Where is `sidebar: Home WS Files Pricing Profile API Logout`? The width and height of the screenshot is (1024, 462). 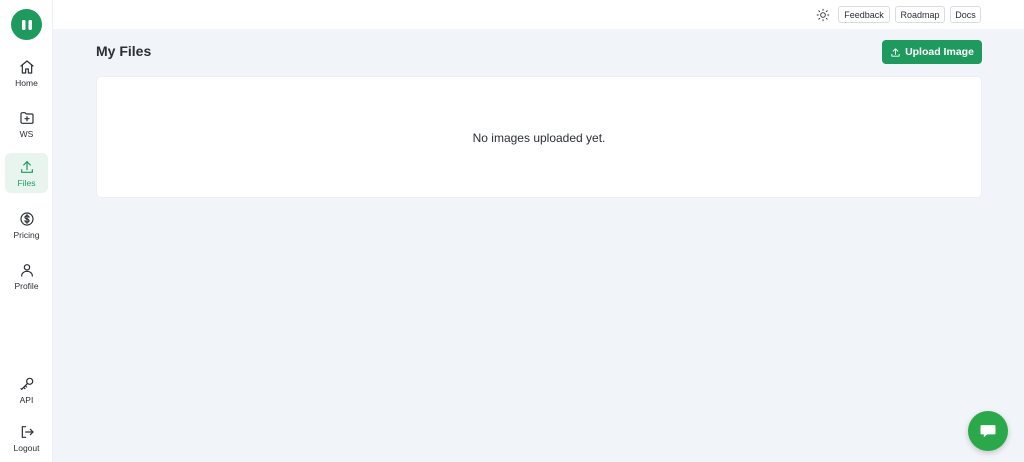
sidebar: Home WS Files Pricing Profile API Logout is located at coordinates (26, 231).